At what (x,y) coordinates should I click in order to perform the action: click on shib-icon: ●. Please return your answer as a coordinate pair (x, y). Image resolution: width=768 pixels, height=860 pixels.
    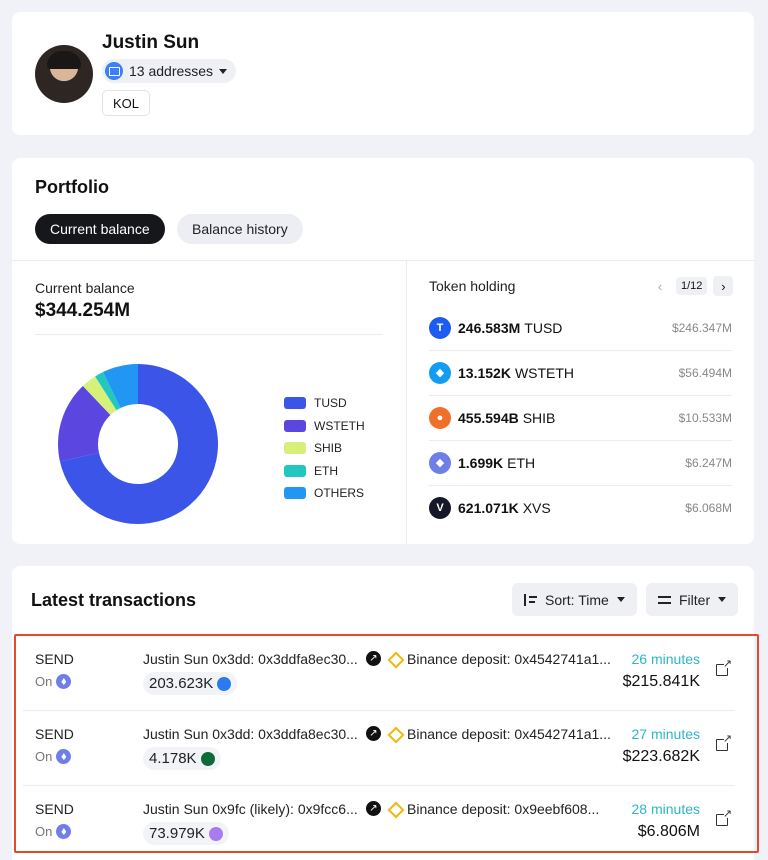
    Looking at the image, I should click on (440, 417).